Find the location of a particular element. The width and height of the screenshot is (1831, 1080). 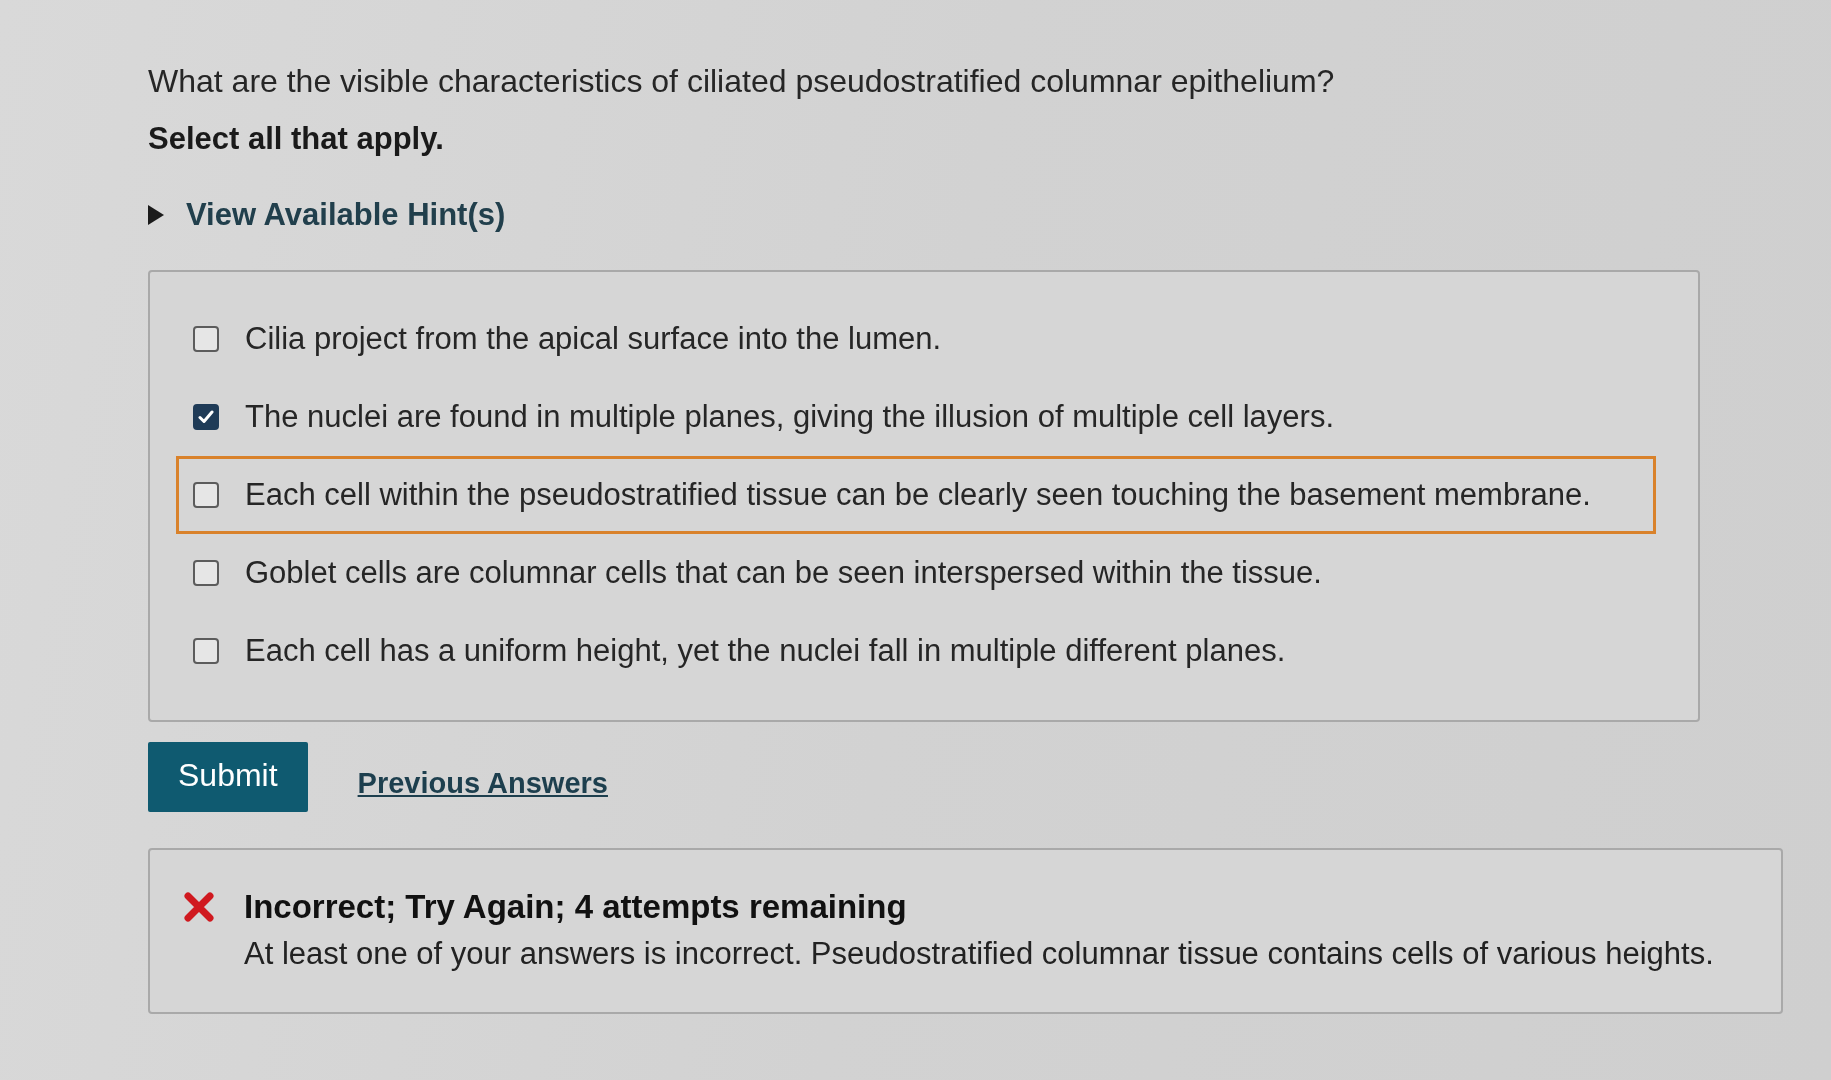

question-text: What are the visible characteristics of ciliated pseudostratified columnar epithelium? is located at coordinates (741, 81).